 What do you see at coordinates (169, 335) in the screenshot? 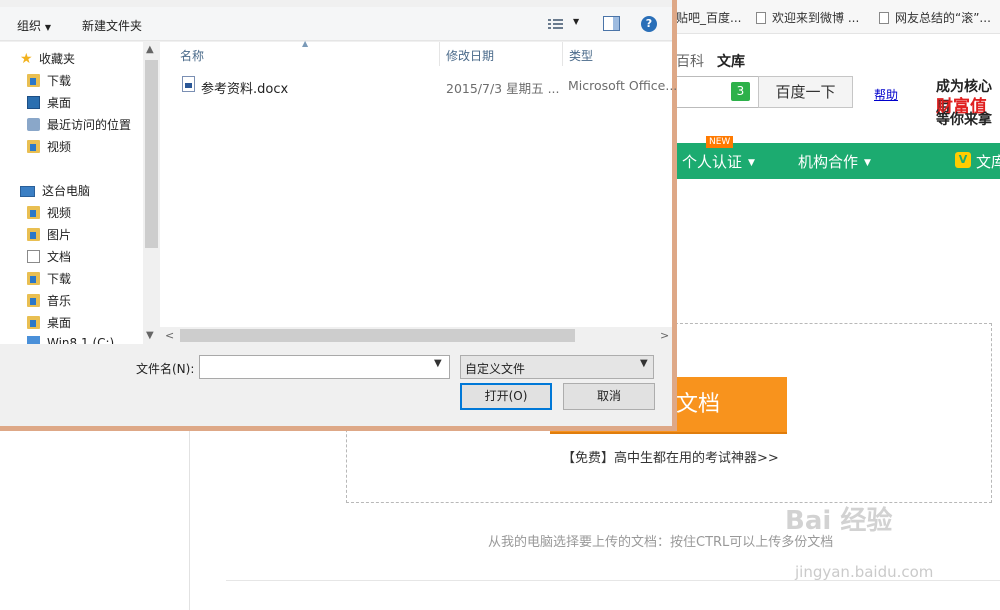
I see `scroll-left-icon: <` at bounding box center [169, 335].